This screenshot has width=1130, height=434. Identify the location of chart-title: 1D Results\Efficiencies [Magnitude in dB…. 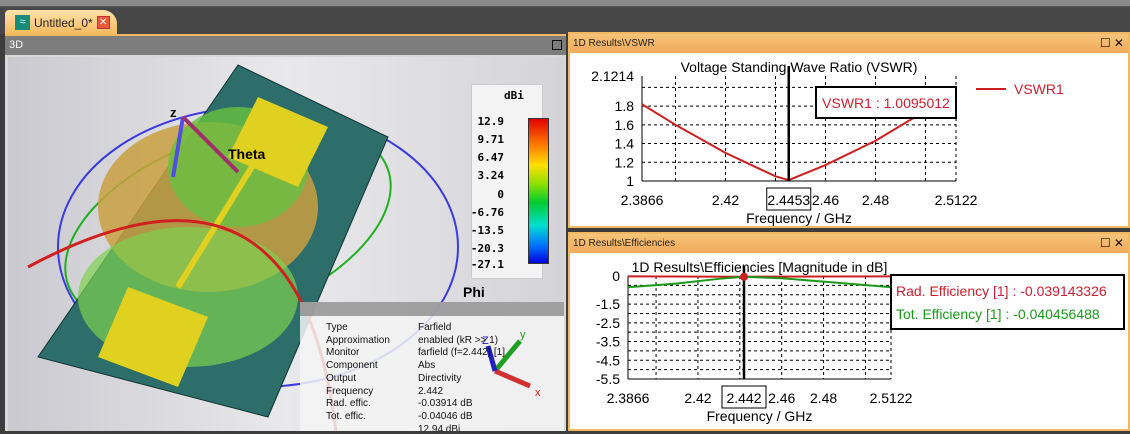
(760, 267).